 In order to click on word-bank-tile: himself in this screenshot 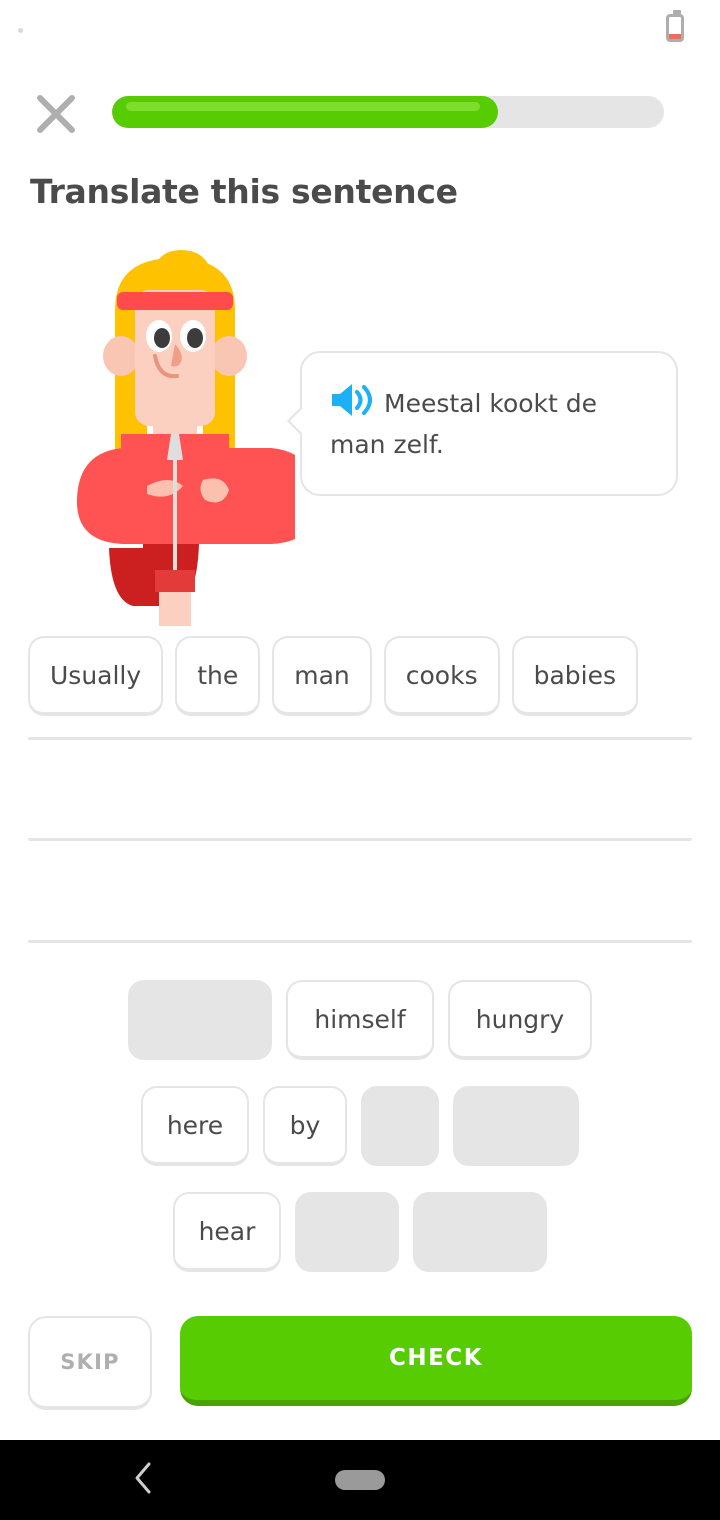, I will do `click(360, 1020)`.